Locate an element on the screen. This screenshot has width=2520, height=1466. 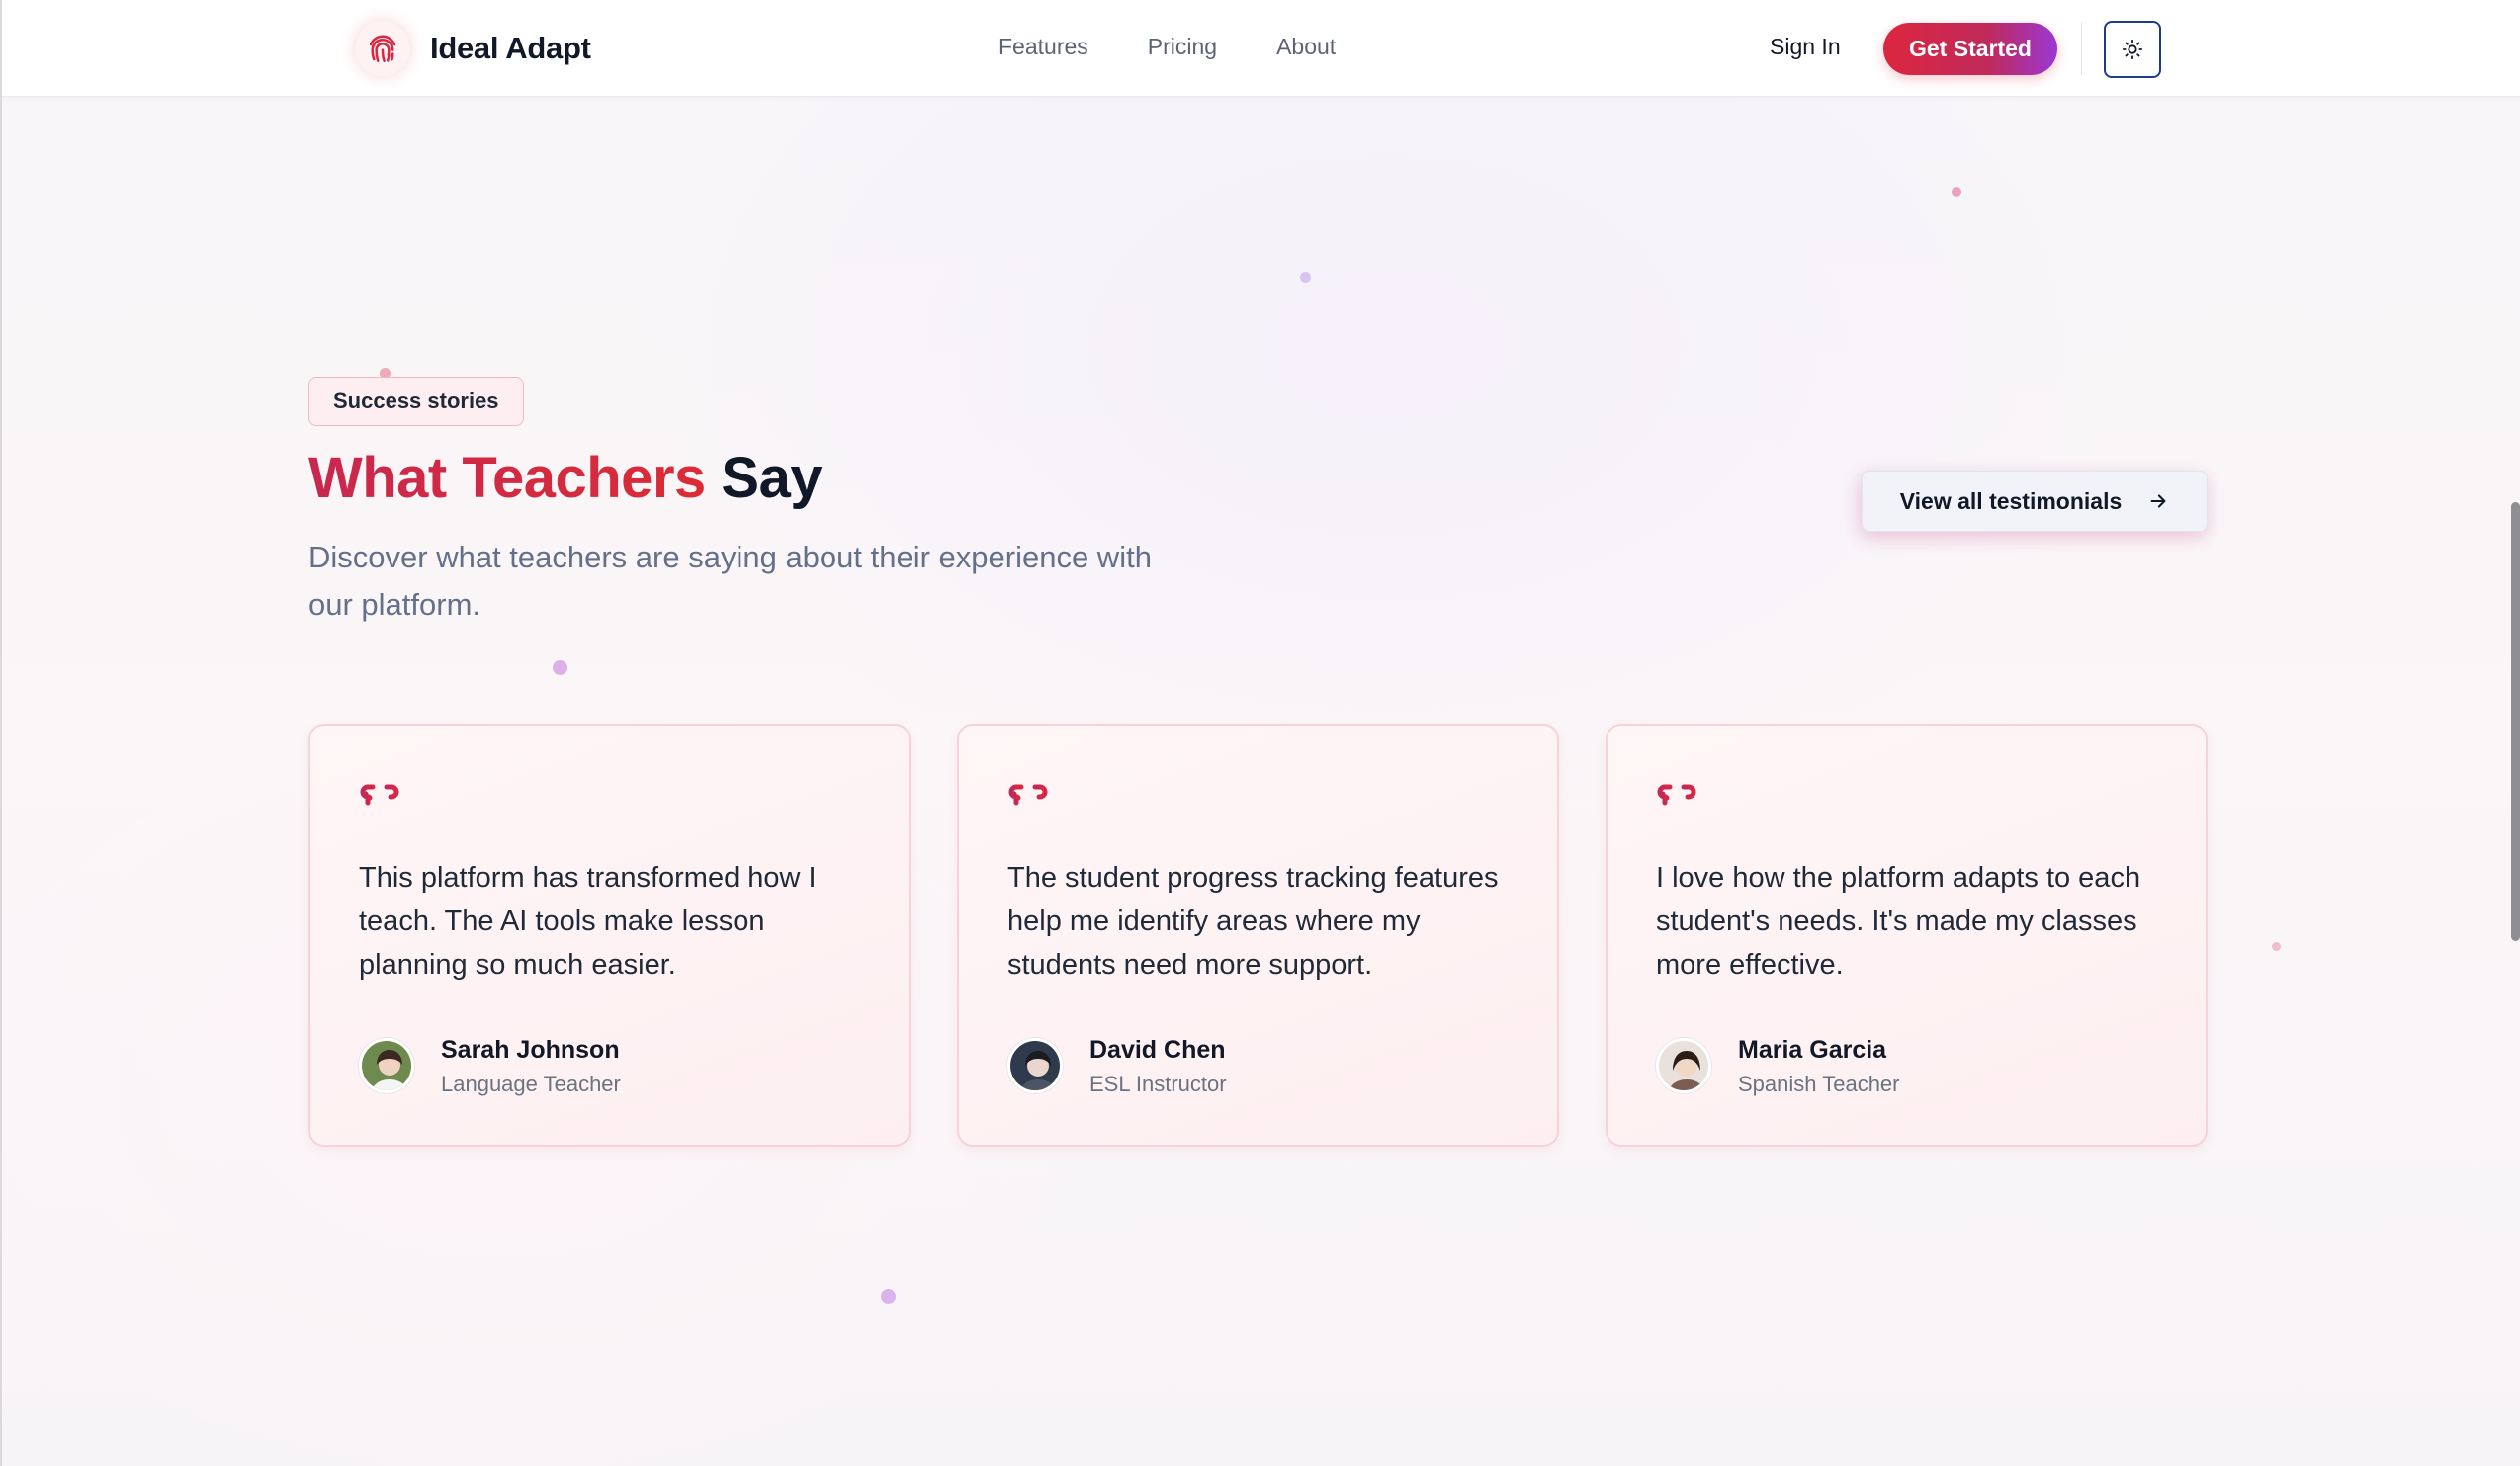
main-nav: Features Pricing About is located at coordinates (1167, 47).